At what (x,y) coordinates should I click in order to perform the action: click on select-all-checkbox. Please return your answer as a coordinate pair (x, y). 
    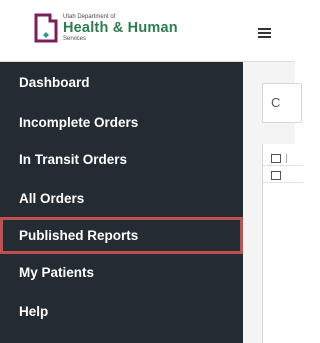
    Looking at the image, I should click on (276, 158).